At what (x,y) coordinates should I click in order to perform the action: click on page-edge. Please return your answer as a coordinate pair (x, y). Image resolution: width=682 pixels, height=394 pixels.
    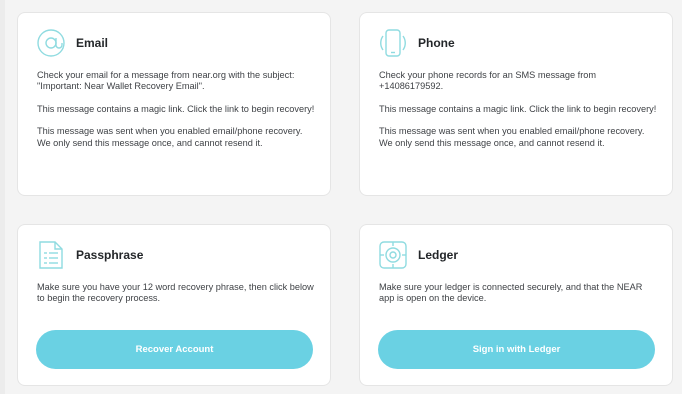
    Looking at the image, I should click on (2, 197).